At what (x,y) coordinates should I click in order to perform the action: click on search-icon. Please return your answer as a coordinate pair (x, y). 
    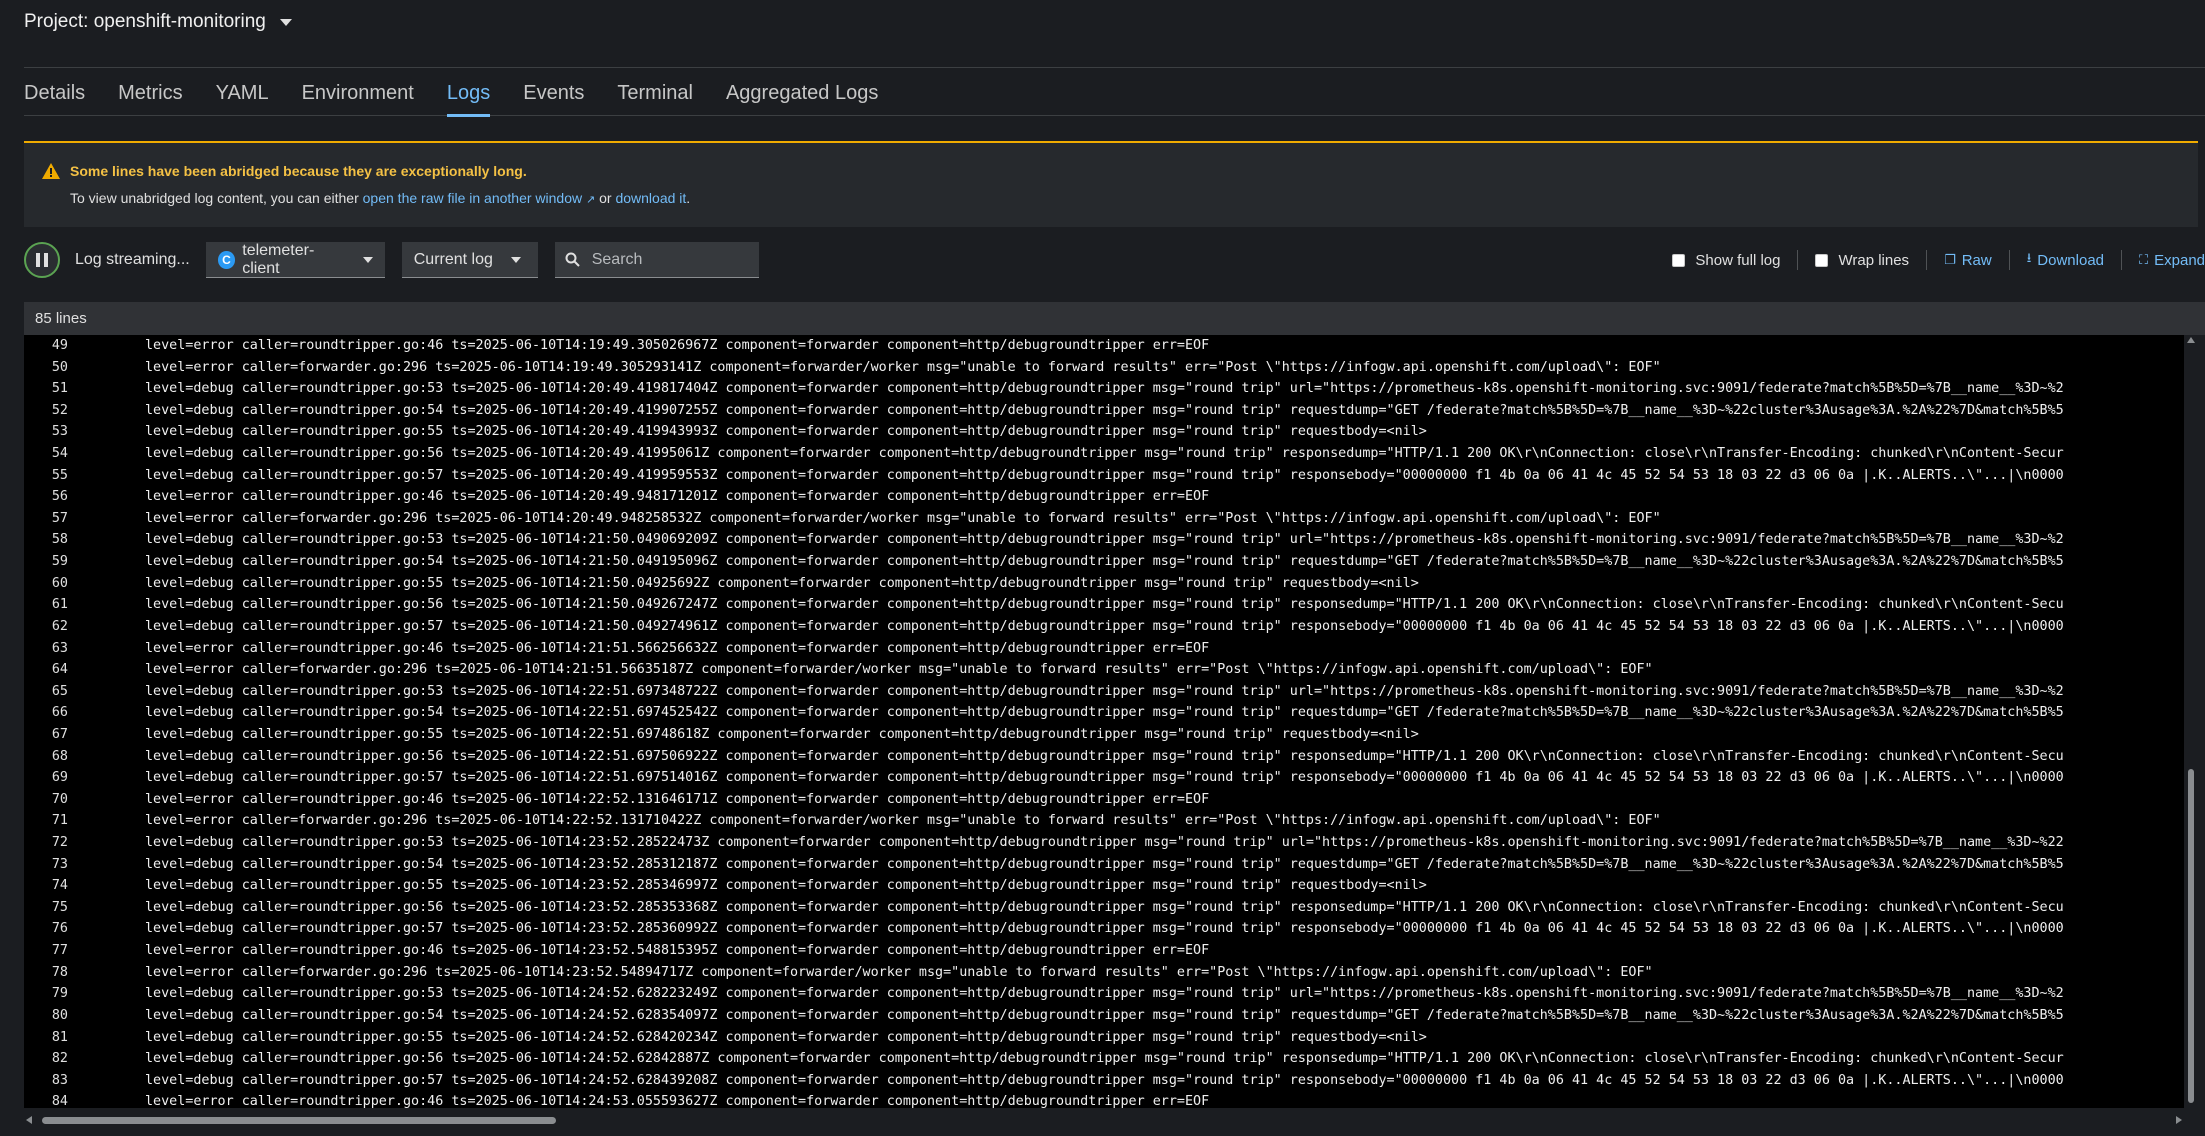
    Looking at the image, I should click on (572, 259).